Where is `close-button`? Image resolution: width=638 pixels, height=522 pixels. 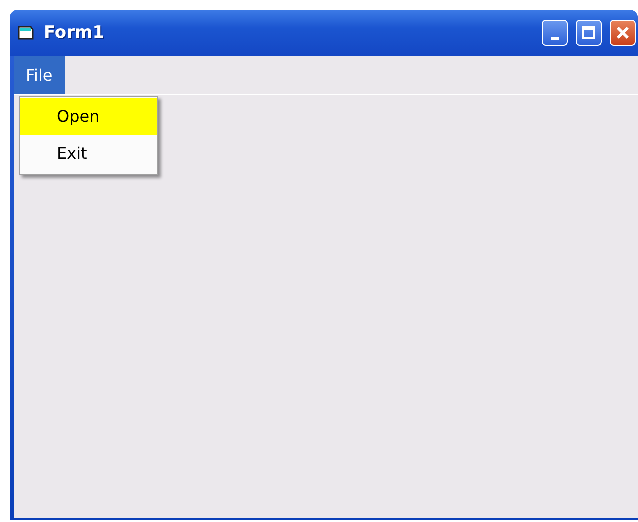 close-button is located at coordinates (623, 33).